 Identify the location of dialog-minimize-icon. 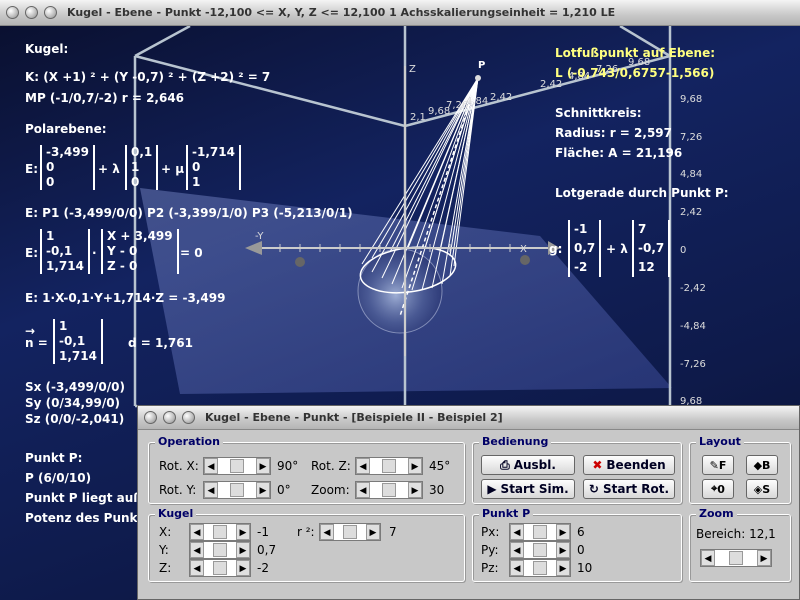
(169, 417).